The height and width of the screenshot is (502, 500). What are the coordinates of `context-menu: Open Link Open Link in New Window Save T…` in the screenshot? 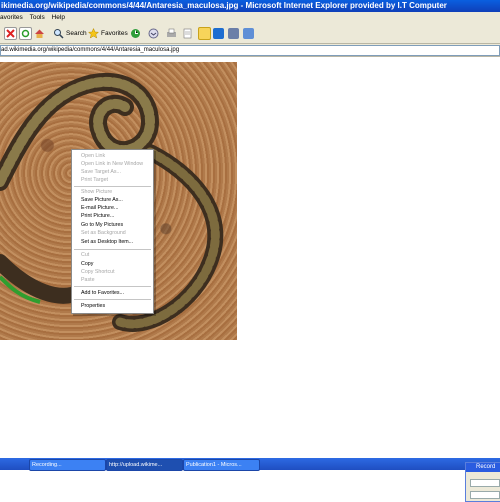 It's located at (112, 231).